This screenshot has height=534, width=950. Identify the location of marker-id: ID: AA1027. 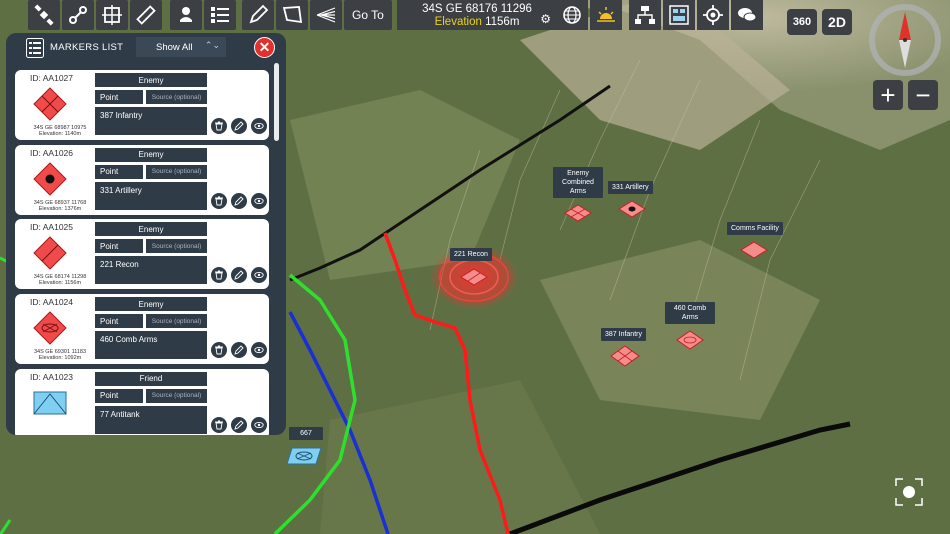
(52, 78).